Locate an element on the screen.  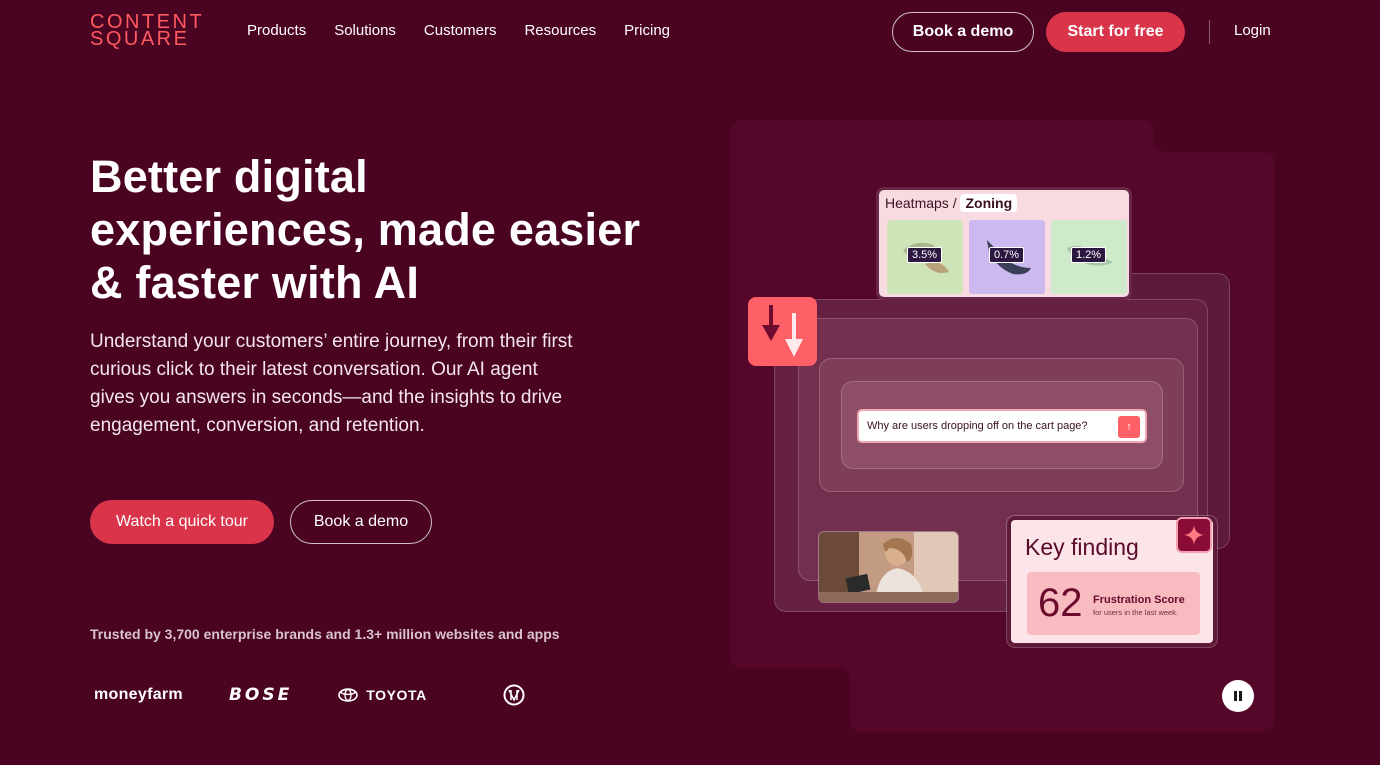
heatmap-card: Heatmaps / Zoning 3.5% 0.7% 1.2% is located at coordinates (1004, 243).